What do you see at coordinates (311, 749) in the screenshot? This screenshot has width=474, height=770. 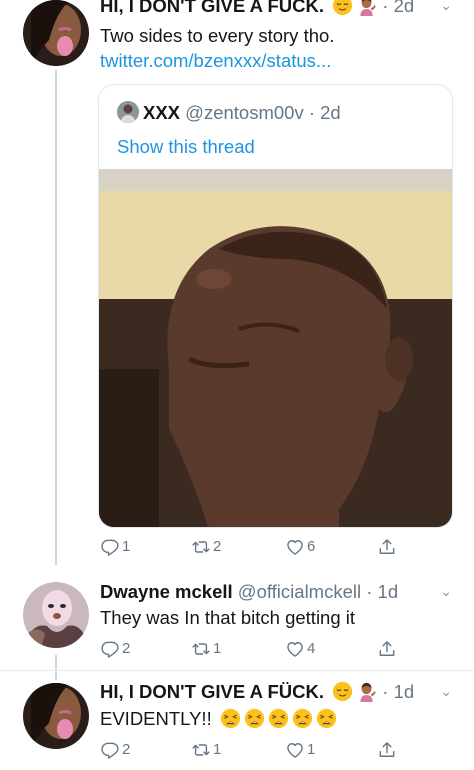 I see `like-count: 1` at bounding box center [311, 749].